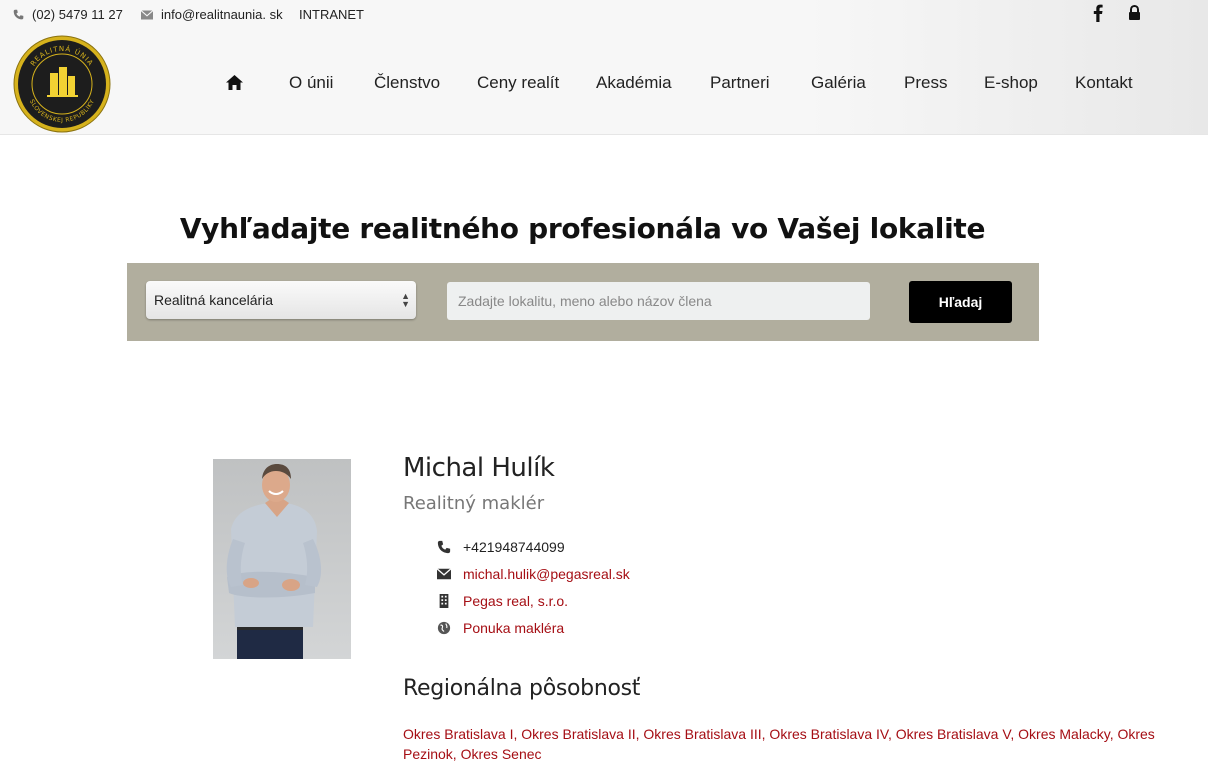 The height and width of the screenshot is (782, 1208). What do you see at coordinates (444, 628) in the screenshot?
I see `globe-icon` at bounding box center [444, 628].